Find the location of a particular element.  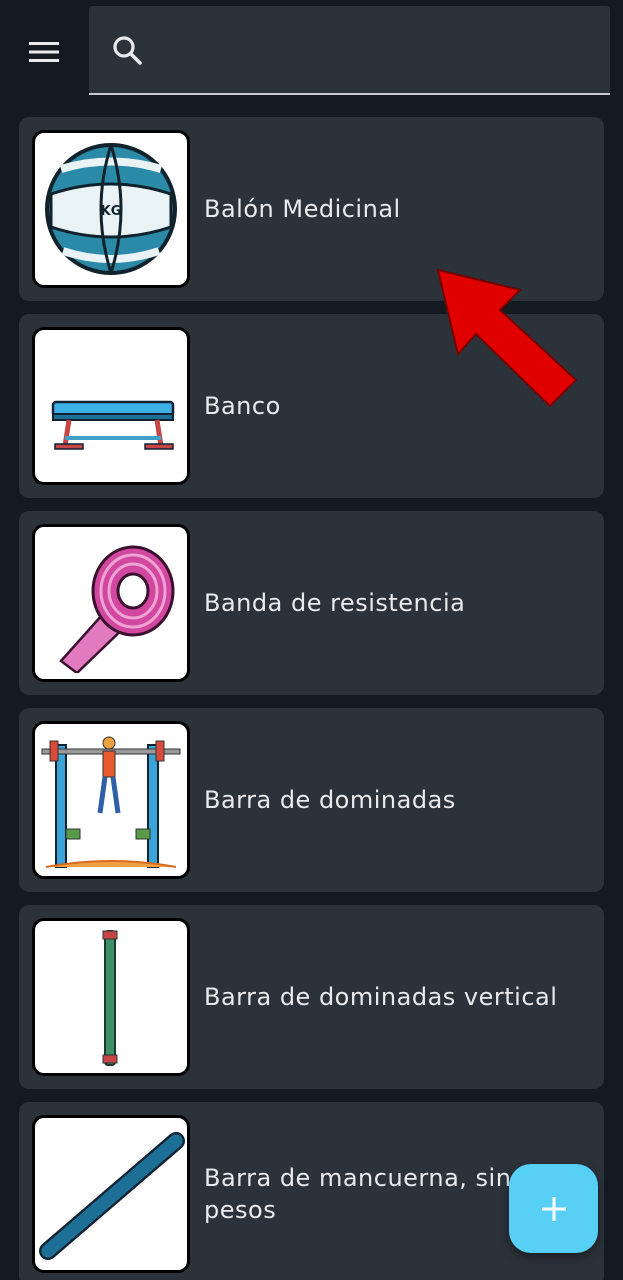

bench-icon is located at coordinates (111, 406).